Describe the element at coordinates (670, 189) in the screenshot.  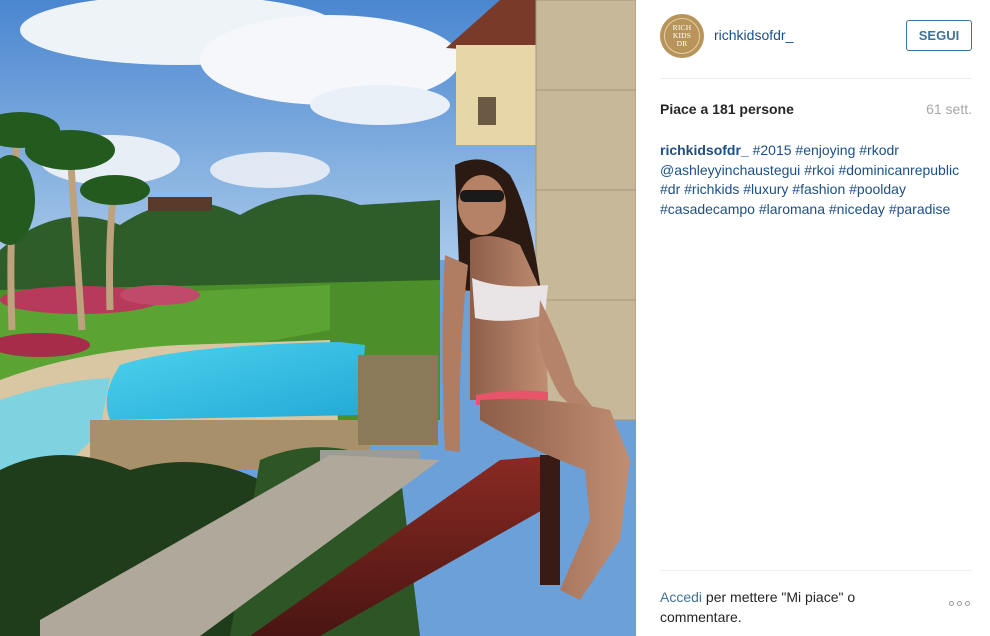
I see `hashtag-link: #dr` at that location.